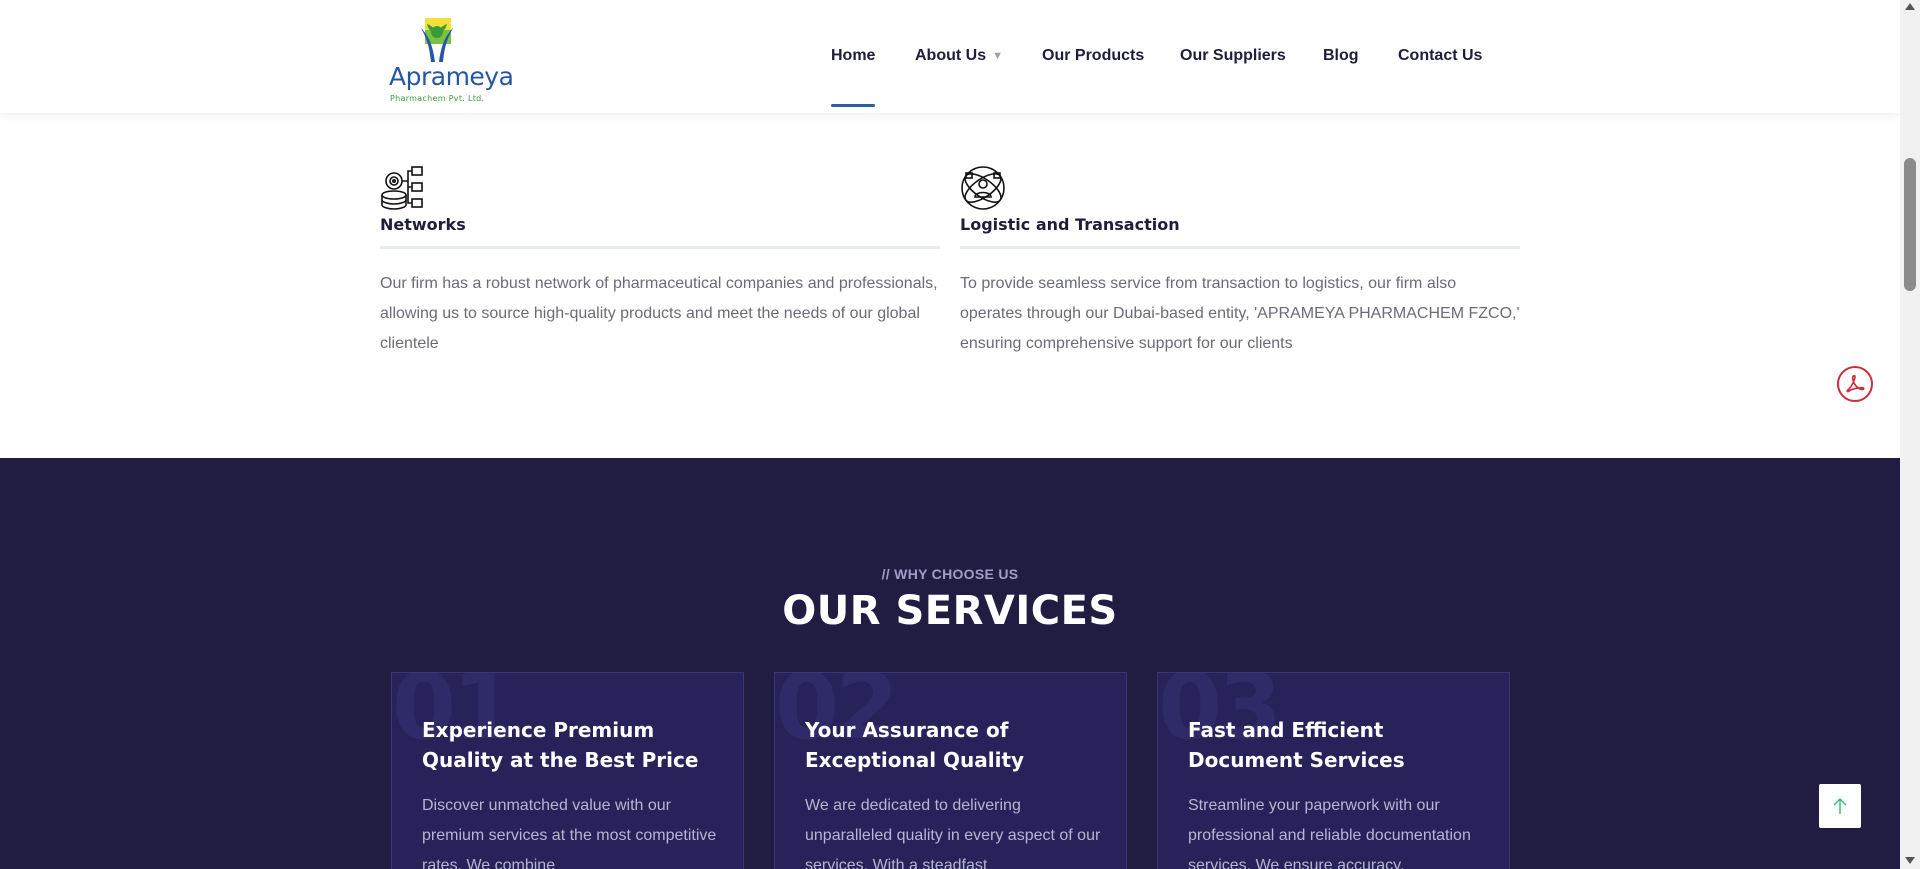  I want to click on nav-contact-us: Contact Us, so click(1440, 56).